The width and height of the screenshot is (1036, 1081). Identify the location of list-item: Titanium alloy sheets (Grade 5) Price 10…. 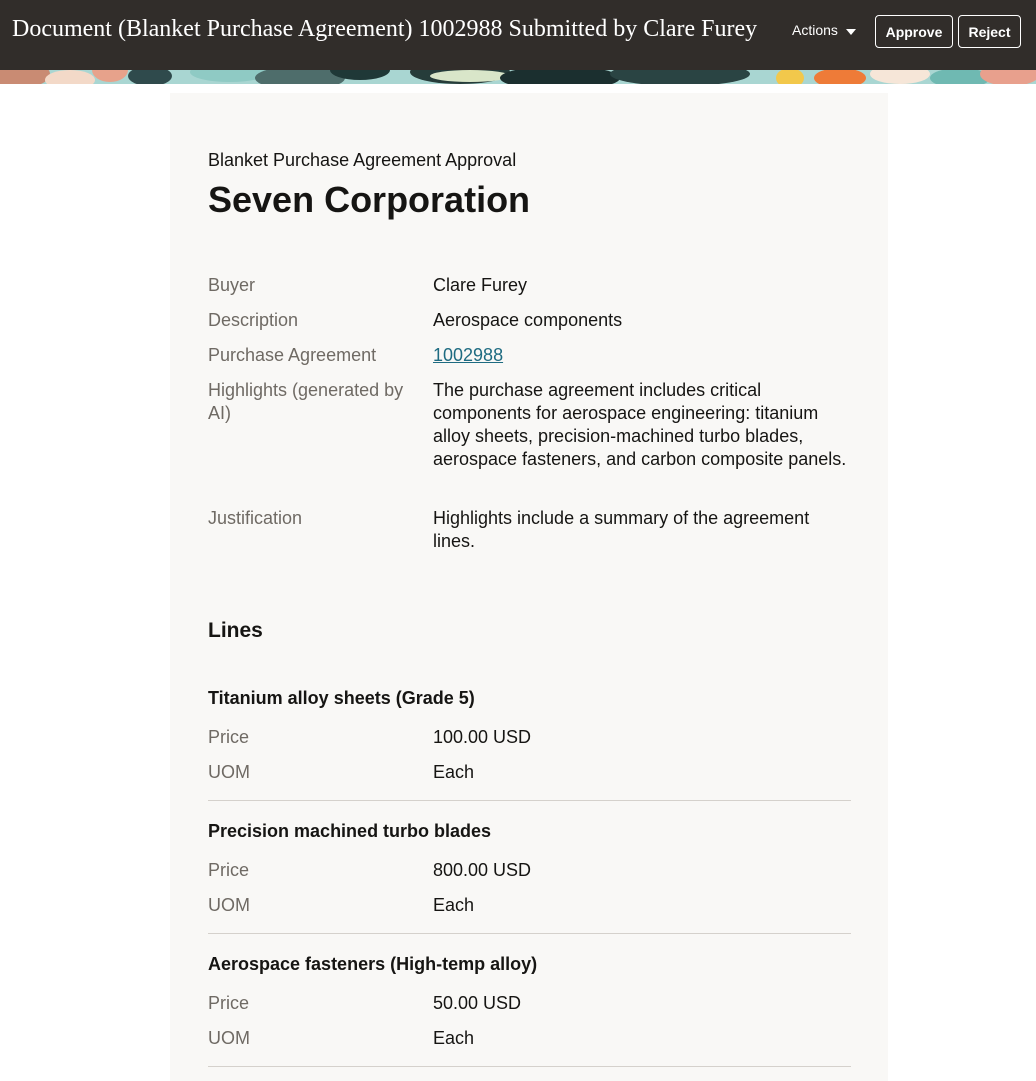
(529, 744).